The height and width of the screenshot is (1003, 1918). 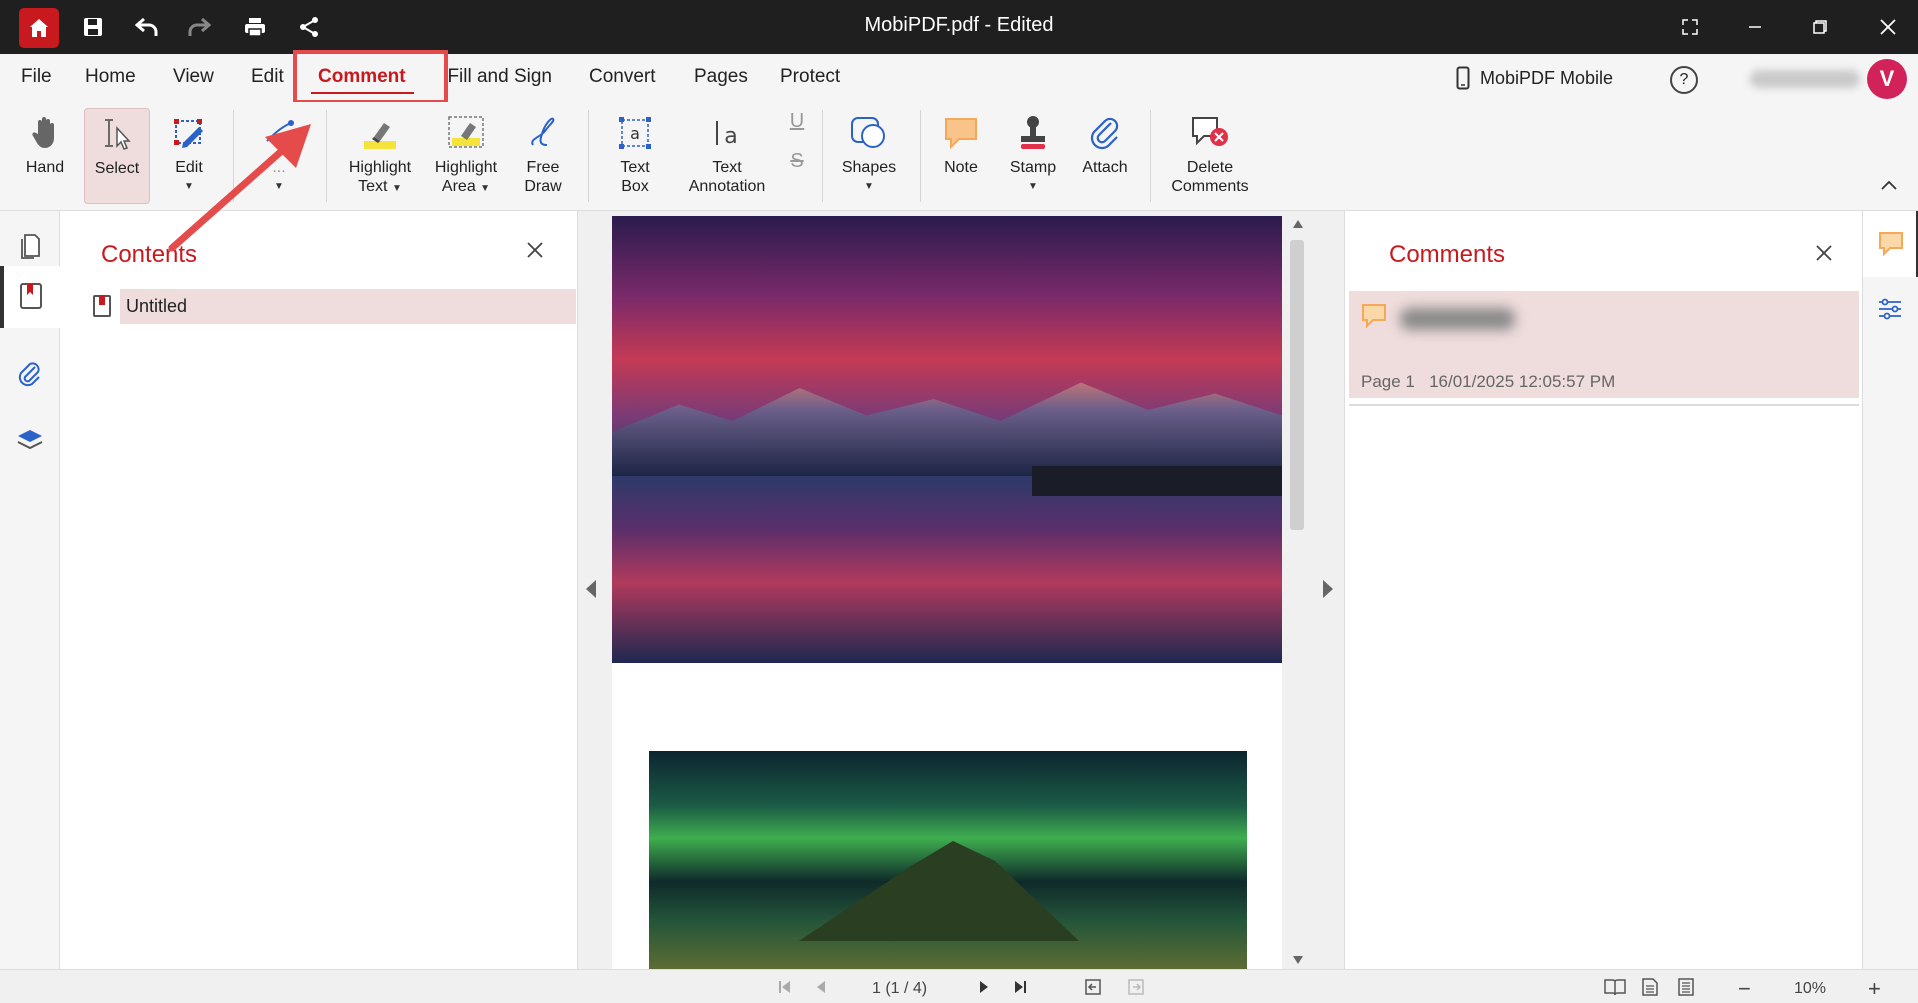 I want to click on delete-comments-icon, so click(x=1210, y=131).